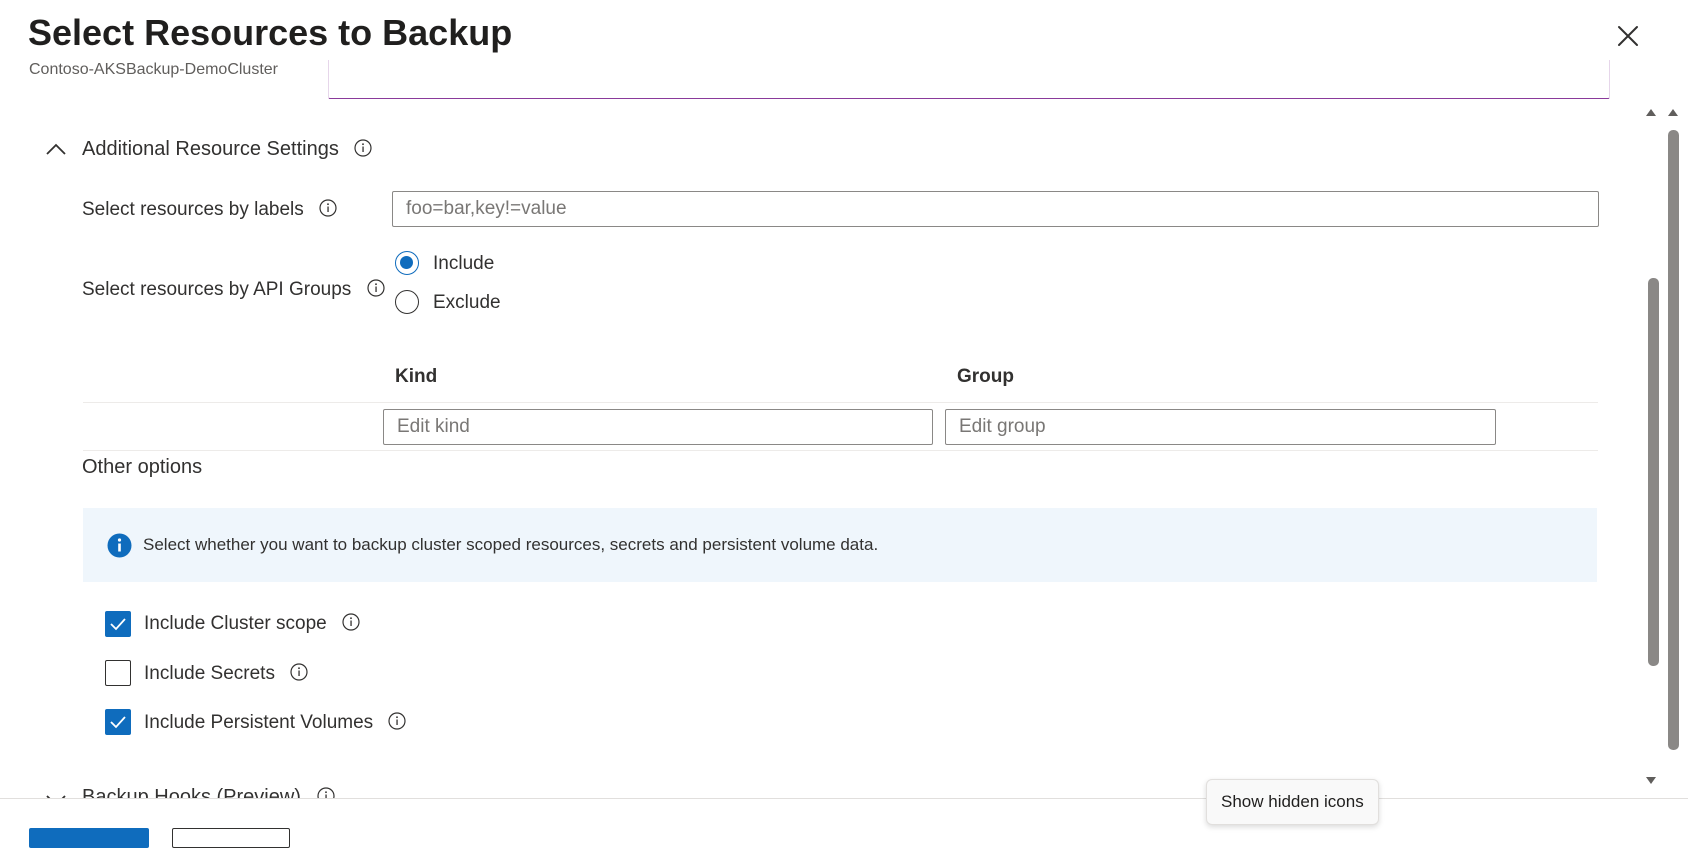  I want to click on checkbox-cluster-scope-text: Include Cluster scope, so click(235, 623).